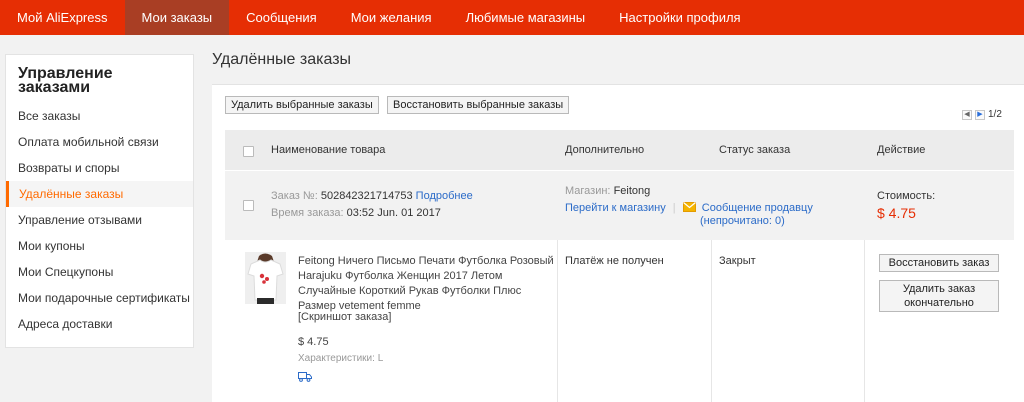 The width and height of the screenshot is (1024, 402). What do you see at coordinates (99, 298) in the screenshot?
I see `sidebar-item-gift-cards: Мои подарочные сертификаты` at bounding box center [99, 298].